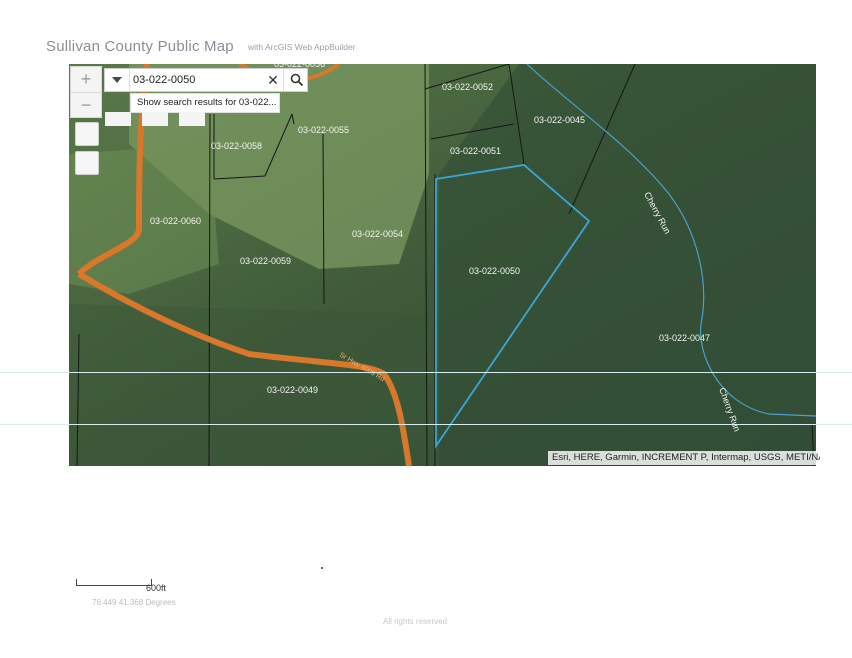 This screenshot has width=852, height=658. Describe the element at coordinates (415, 621) in the screenshot. I see `rights-notice: All rights reserved` at that location.